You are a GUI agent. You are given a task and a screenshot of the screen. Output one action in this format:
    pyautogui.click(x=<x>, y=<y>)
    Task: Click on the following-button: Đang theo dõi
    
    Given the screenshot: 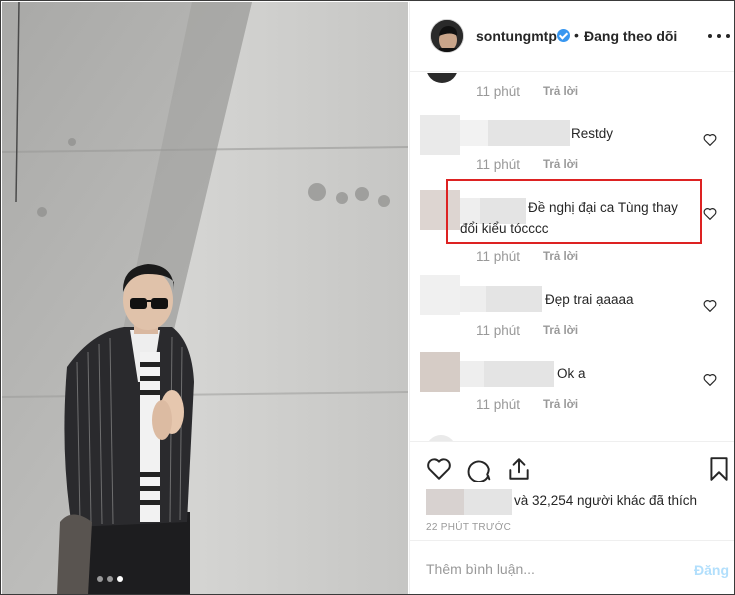 What is the action you would take?
    pyautogui.click(x=630, y=36)
    